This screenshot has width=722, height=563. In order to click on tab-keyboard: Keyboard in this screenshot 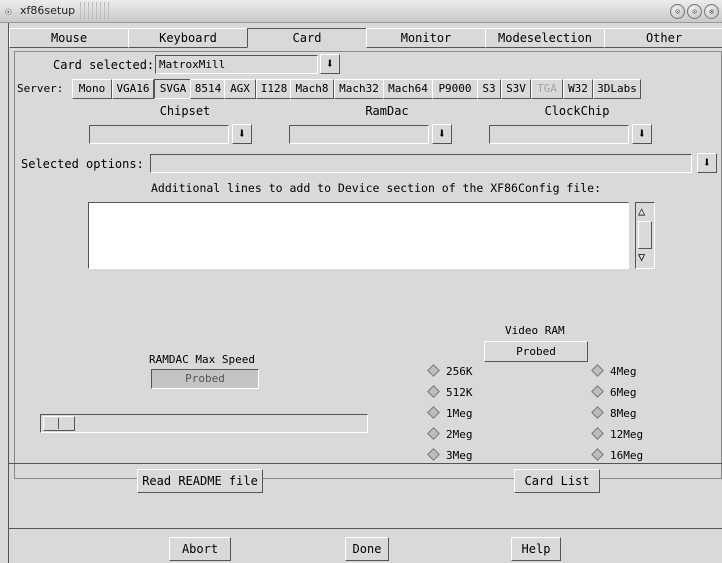, I will do `click(188, 38)`.